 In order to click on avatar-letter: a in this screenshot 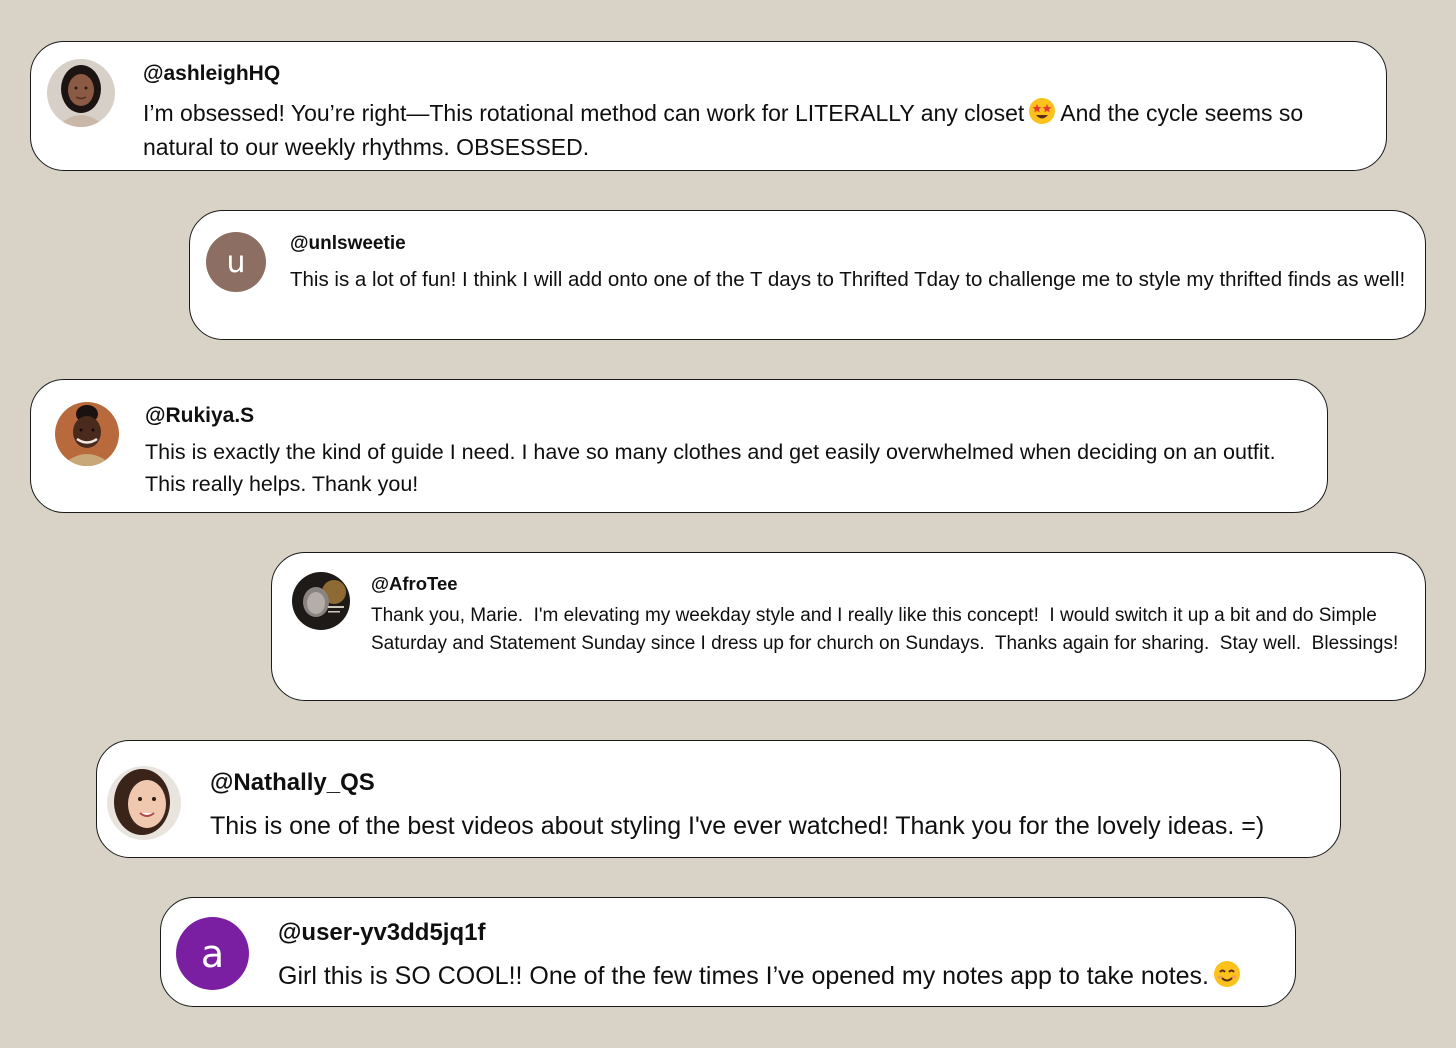, I will do `click(212, 953)`.